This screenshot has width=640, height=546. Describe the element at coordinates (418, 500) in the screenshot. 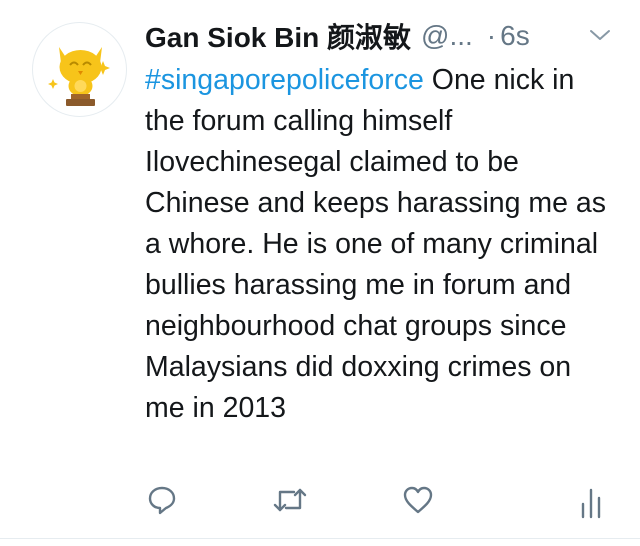

I see `heart-icon` at that location.